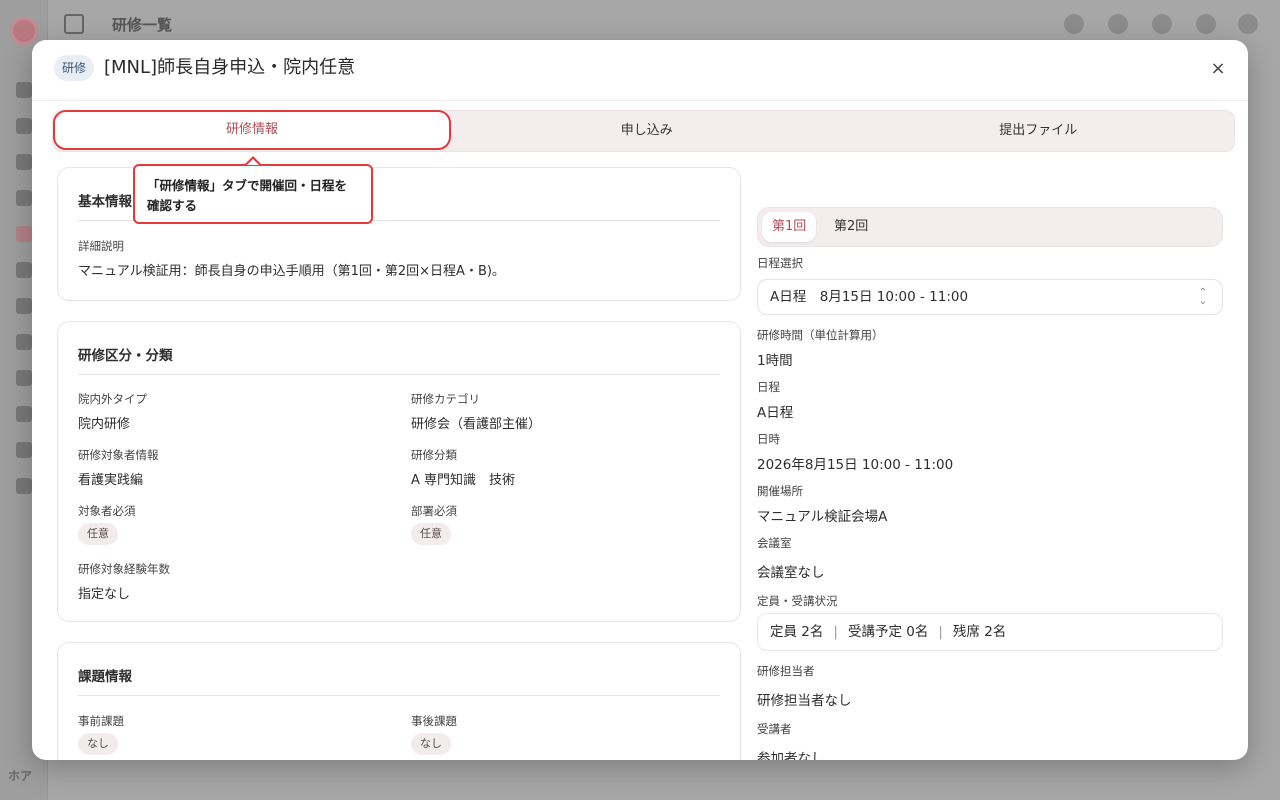 The height and width of the screenshot is (800, 1280). I want to click on tab-submitted-files: 提出ファイル, so click(1039, 131).